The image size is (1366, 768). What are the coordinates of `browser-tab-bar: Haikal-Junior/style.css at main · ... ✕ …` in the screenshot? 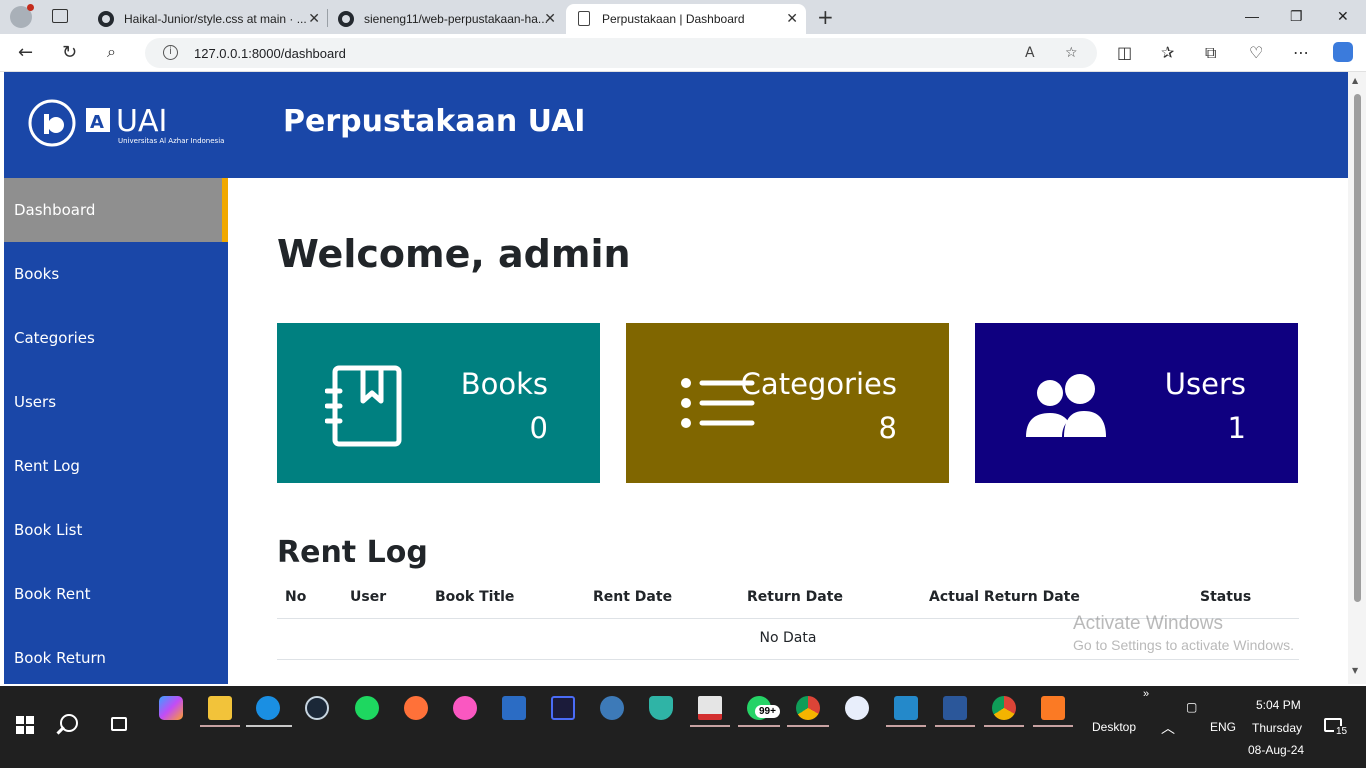 It's located at (683, 17).